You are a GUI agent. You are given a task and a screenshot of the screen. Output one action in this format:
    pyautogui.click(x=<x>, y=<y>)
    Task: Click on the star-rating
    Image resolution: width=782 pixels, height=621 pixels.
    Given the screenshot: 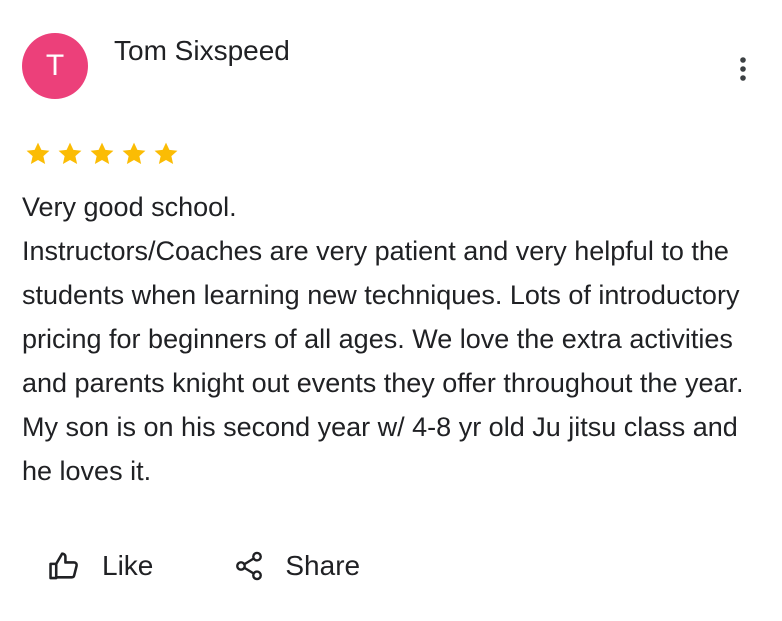 What is the action you would take?
    pyautogui.click(x=102, y=154)
    